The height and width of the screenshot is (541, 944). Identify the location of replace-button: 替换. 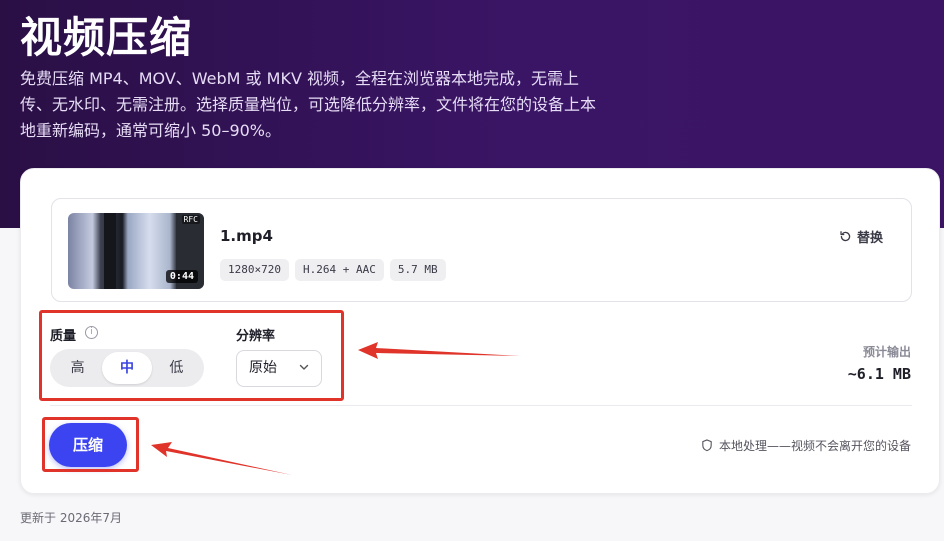
(861, 236).